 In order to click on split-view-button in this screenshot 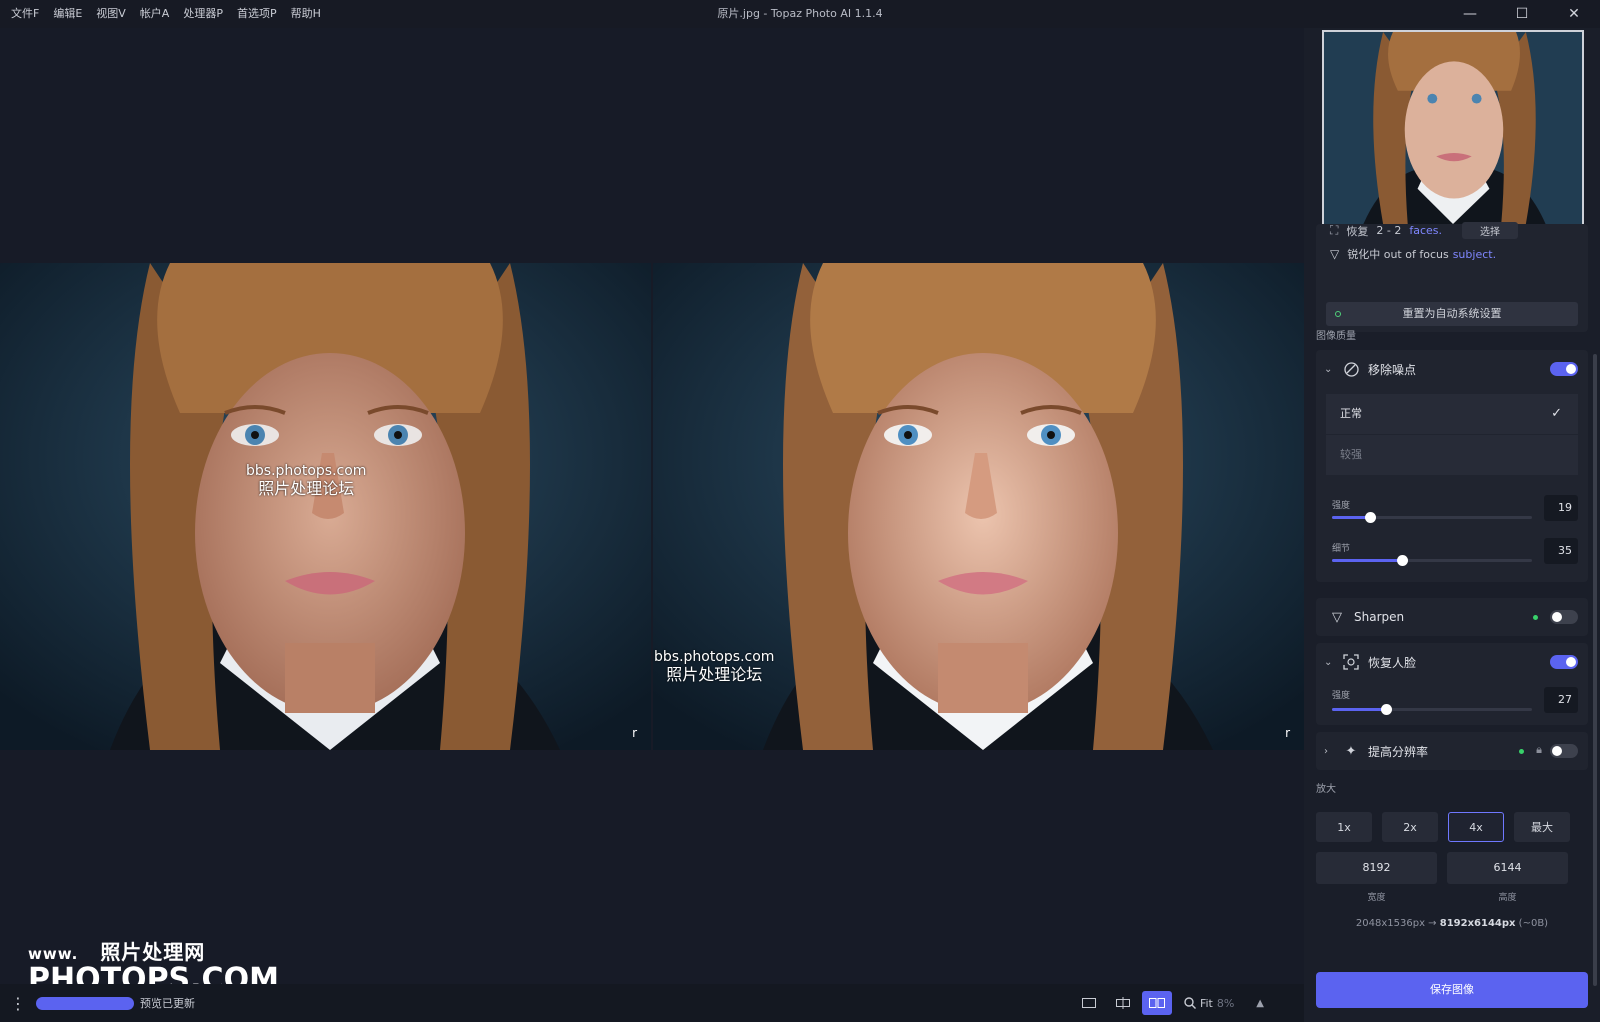, I will do `click(1123, 1003)`.